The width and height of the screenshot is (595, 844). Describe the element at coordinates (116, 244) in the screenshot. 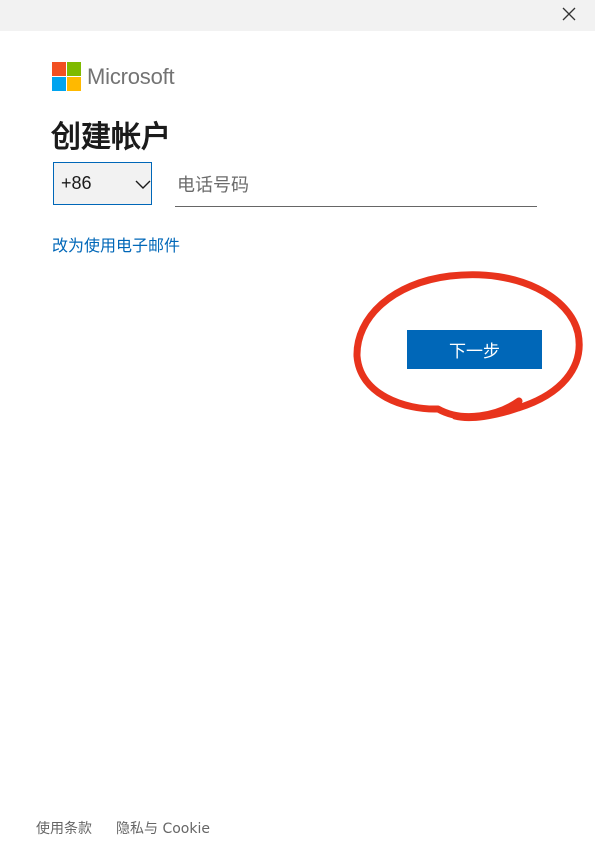

I see `use-email-link: 改为使用电子邮件` at that location.